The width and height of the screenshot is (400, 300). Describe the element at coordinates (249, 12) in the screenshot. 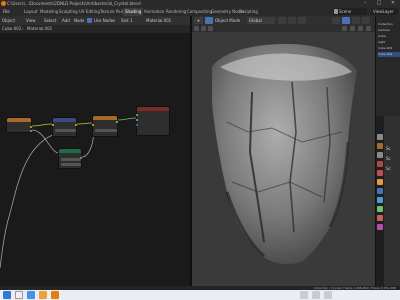

I see `tab-scripting: Scripting` at that location.